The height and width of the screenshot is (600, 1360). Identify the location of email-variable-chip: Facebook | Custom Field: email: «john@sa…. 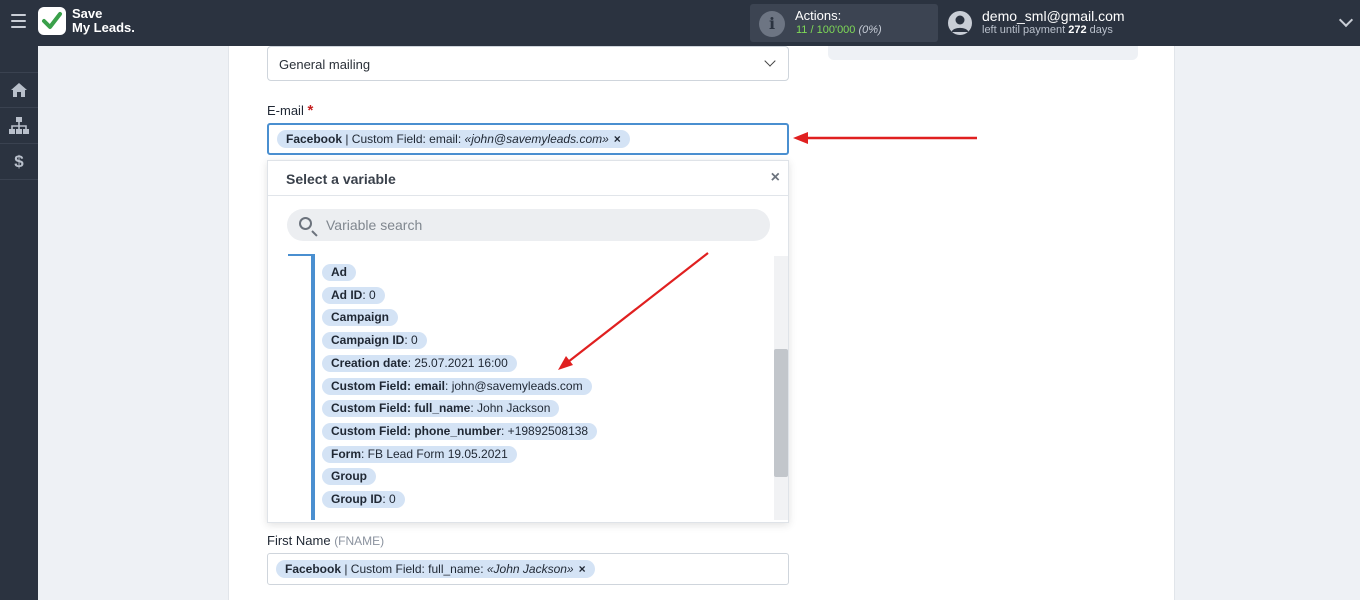
(453, 139).